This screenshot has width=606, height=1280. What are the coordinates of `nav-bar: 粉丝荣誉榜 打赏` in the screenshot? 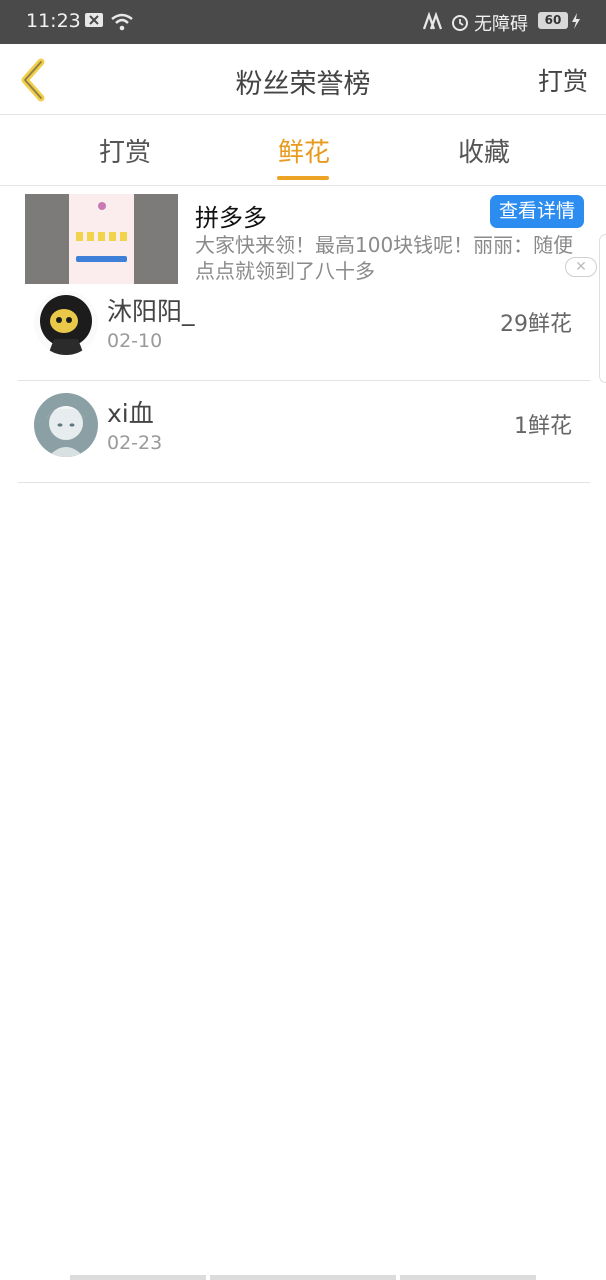 It's located at (303, 79).